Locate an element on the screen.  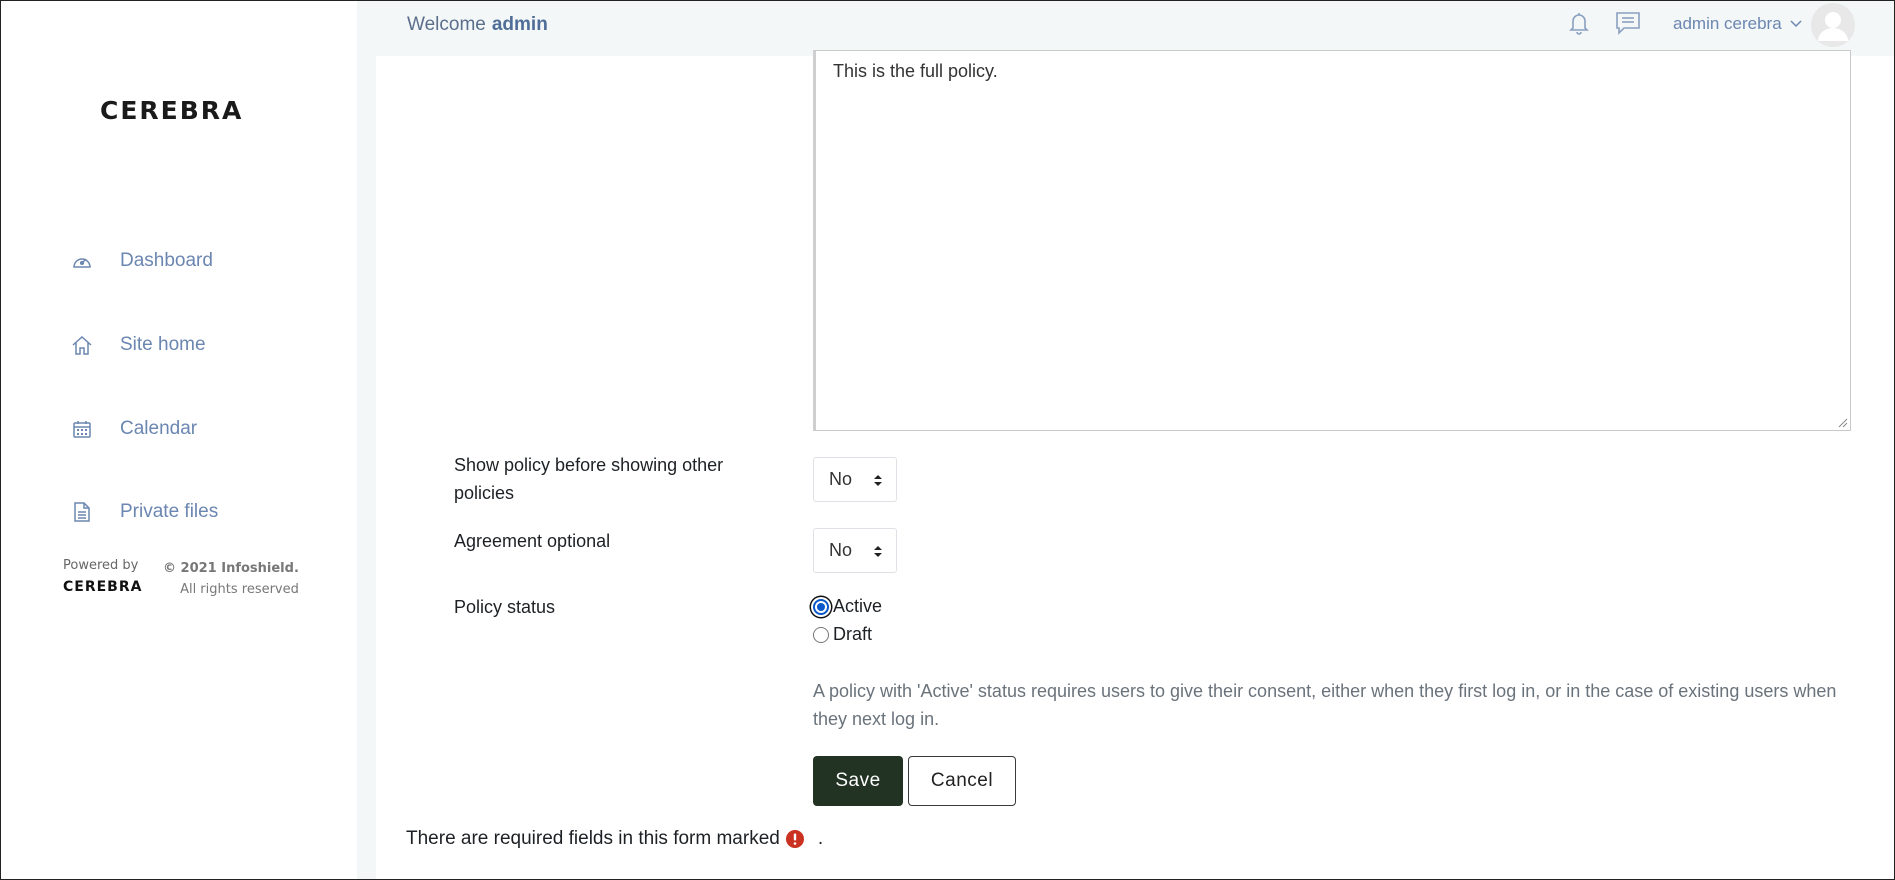
required-note-end: . is located at coordinates (820, 838).